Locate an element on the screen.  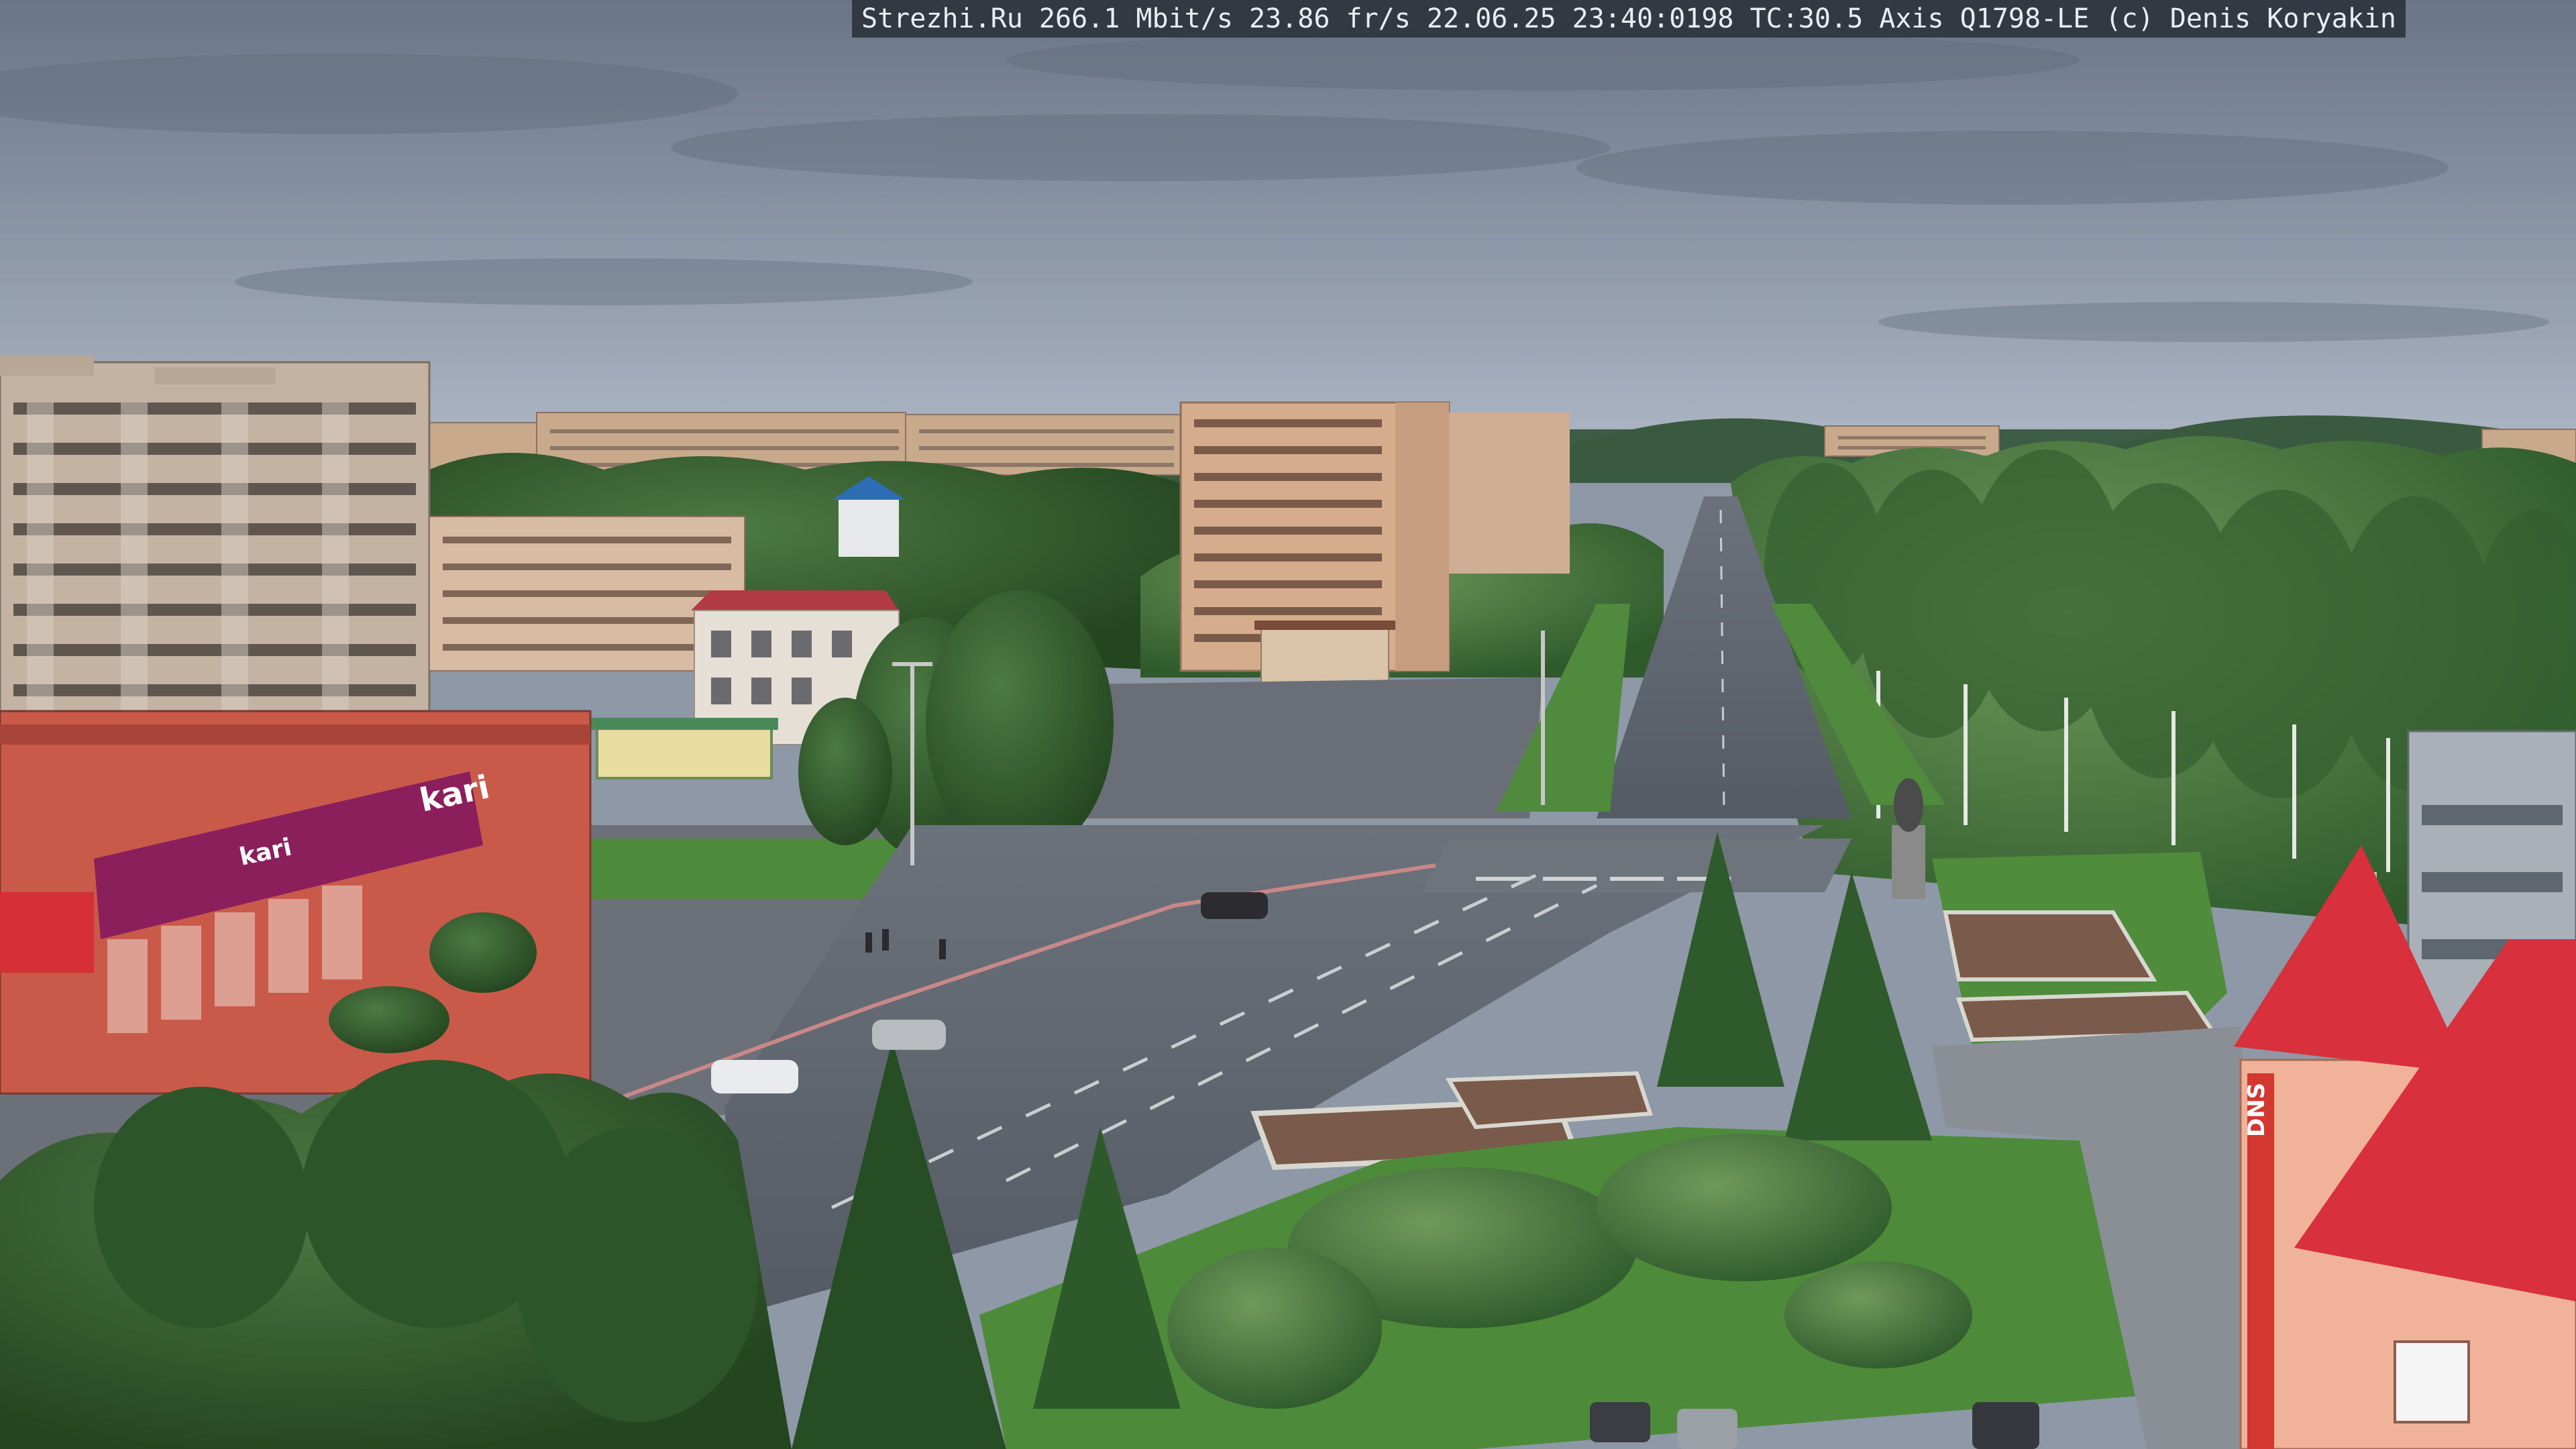
osd-bitrate: 266.1 Mbit/s is located at coordinates (1135, 18).